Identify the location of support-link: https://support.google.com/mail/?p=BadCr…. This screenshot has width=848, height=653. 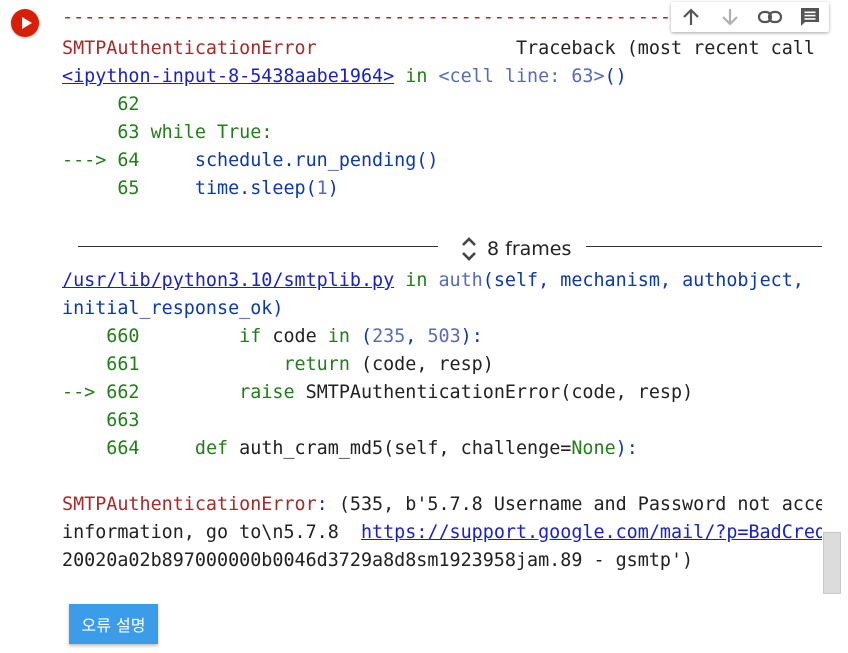
(591, 532).